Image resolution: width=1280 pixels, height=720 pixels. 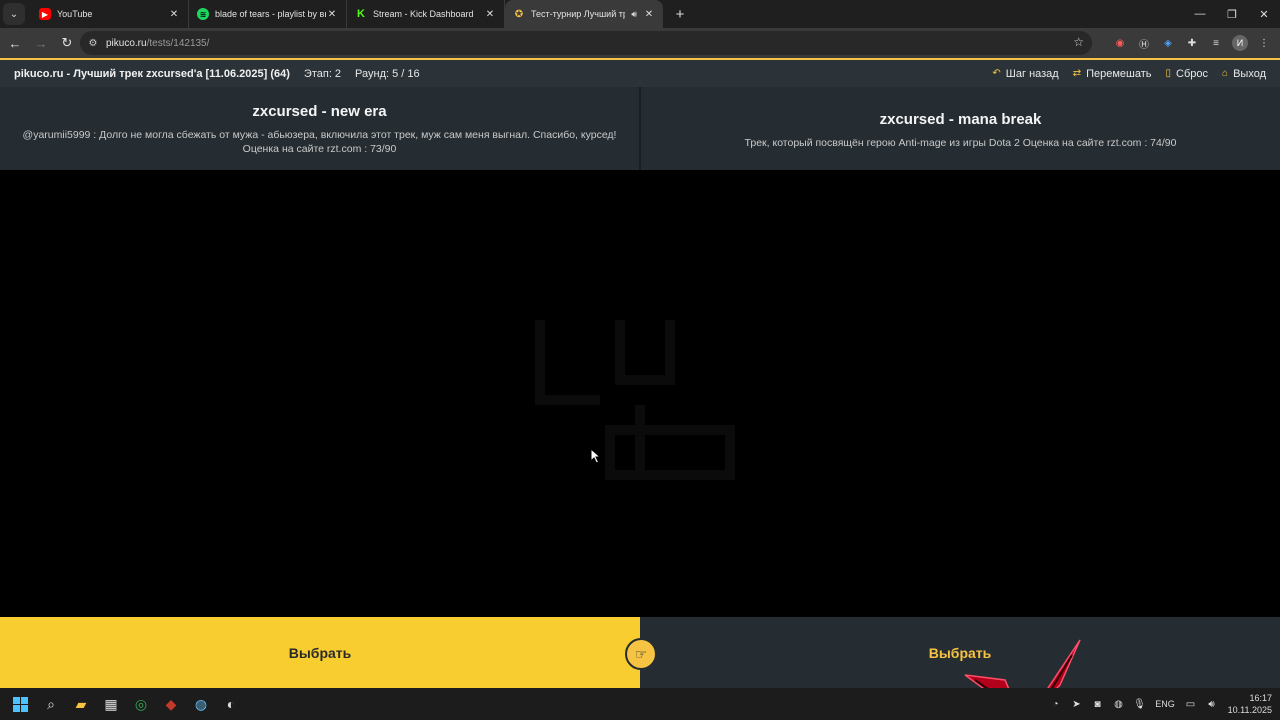 I want to click on restore-icon: ❐, so click(x=1232, y=14).